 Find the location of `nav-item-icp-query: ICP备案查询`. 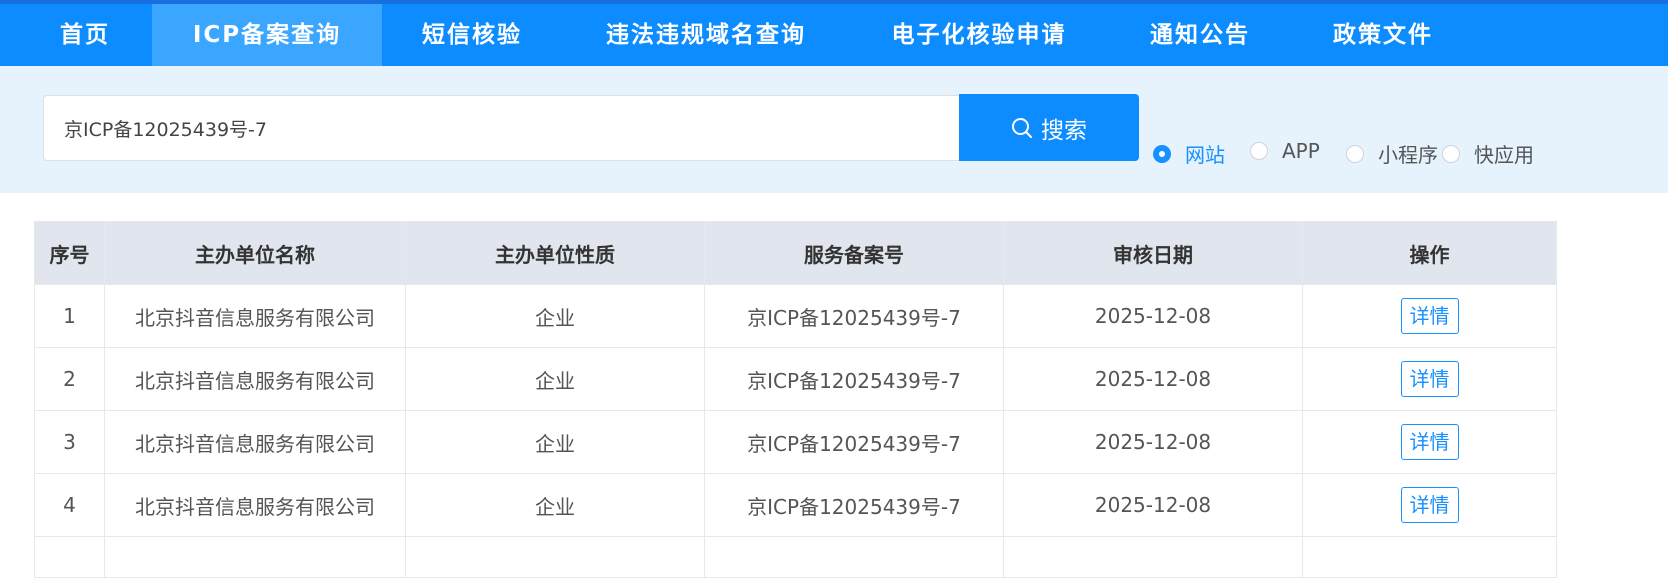

nav-item-icp-query: ICP备案查询 is located at coordinates (267, 35).